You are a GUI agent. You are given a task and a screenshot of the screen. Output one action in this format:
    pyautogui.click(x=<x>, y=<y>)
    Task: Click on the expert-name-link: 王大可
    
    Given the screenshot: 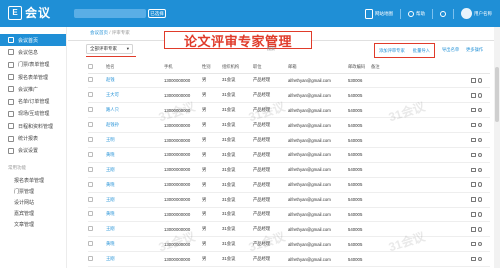 What is the action you would take?
    pyautogui.click(x=112, y=94)
    